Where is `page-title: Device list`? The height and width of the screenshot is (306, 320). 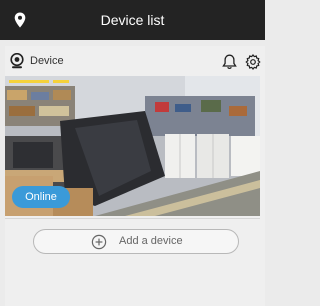 page-title: Device list is located at coordinates (132, 20).